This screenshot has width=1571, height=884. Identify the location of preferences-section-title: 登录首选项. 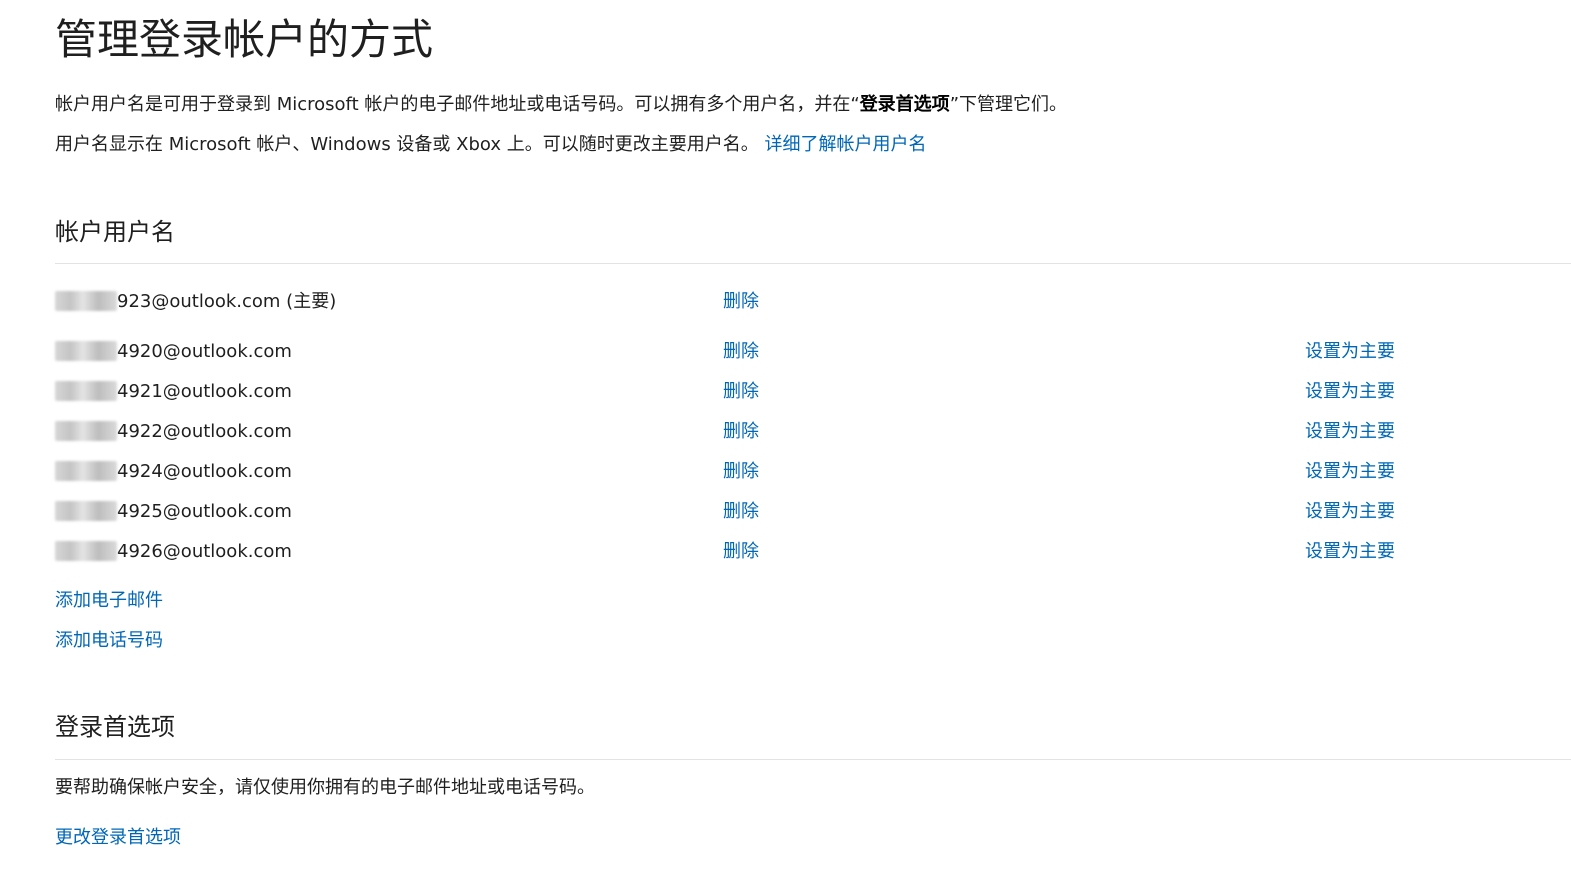
(115, 727).